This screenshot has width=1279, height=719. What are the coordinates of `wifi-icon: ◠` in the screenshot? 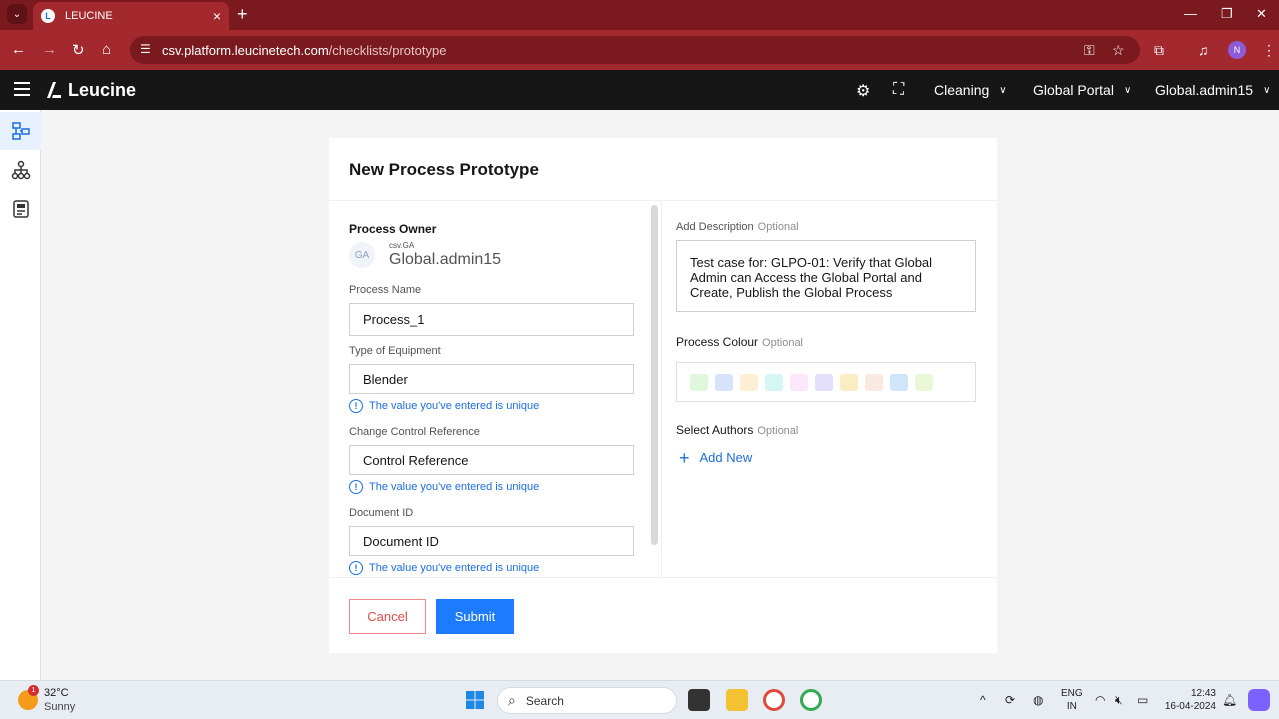 It's located at (1100, 700).